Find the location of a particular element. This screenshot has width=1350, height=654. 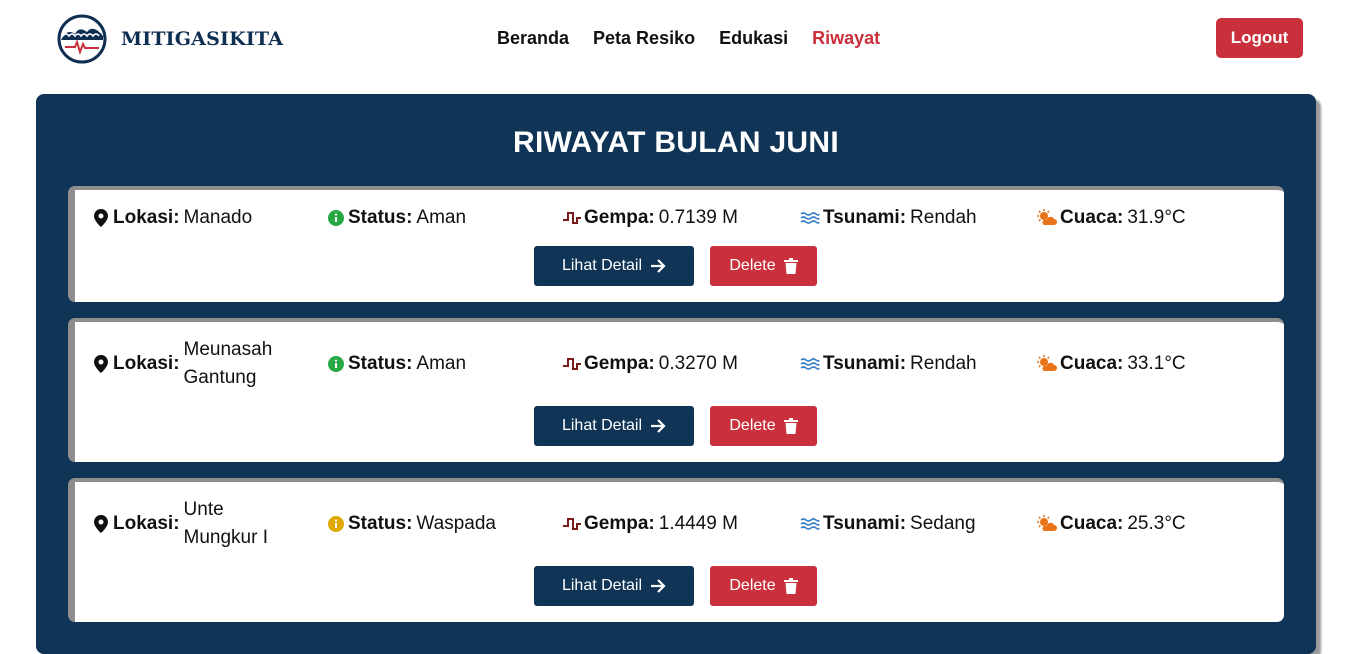

gempa-value: 1.4449 M is located at coordinates (698, 523).